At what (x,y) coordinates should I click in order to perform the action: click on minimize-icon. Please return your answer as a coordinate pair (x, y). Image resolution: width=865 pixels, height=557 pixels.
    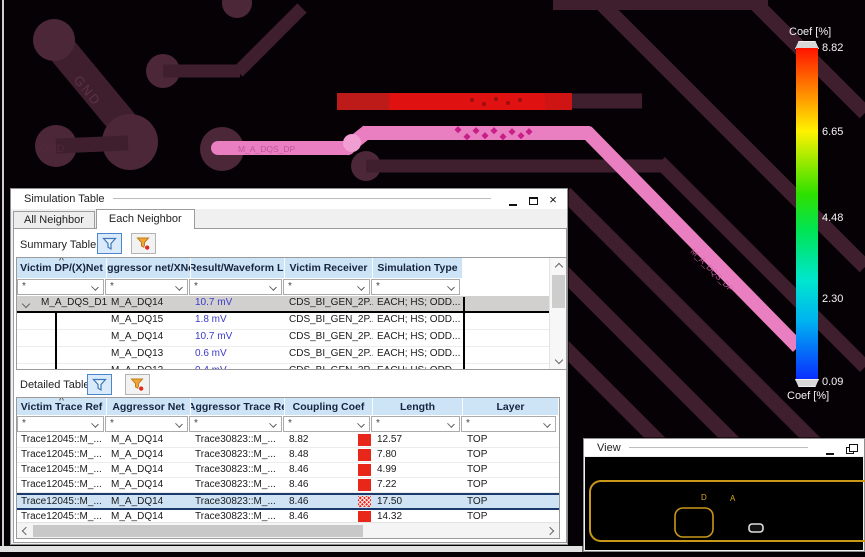
    Looking at the image, I should click on (830, 453).